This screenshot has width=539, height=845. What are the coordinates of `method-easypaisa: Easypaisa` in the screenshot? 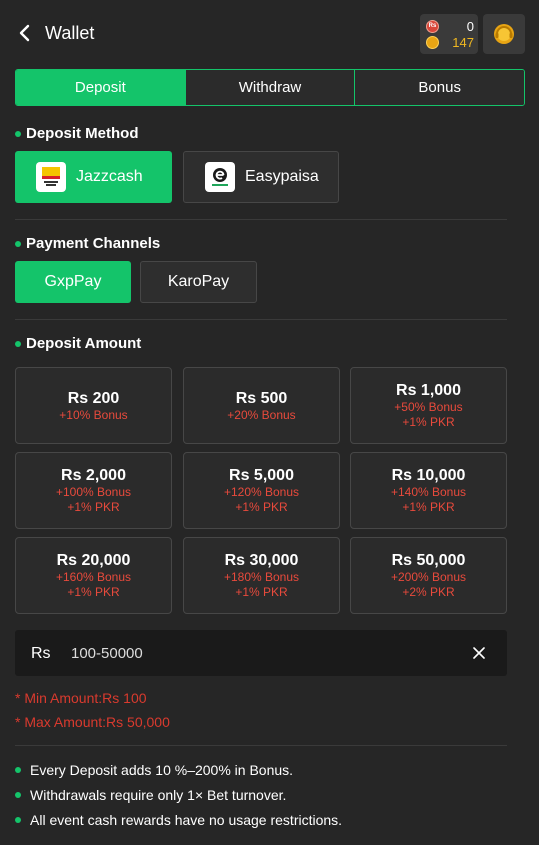 It's located at (261, 177).